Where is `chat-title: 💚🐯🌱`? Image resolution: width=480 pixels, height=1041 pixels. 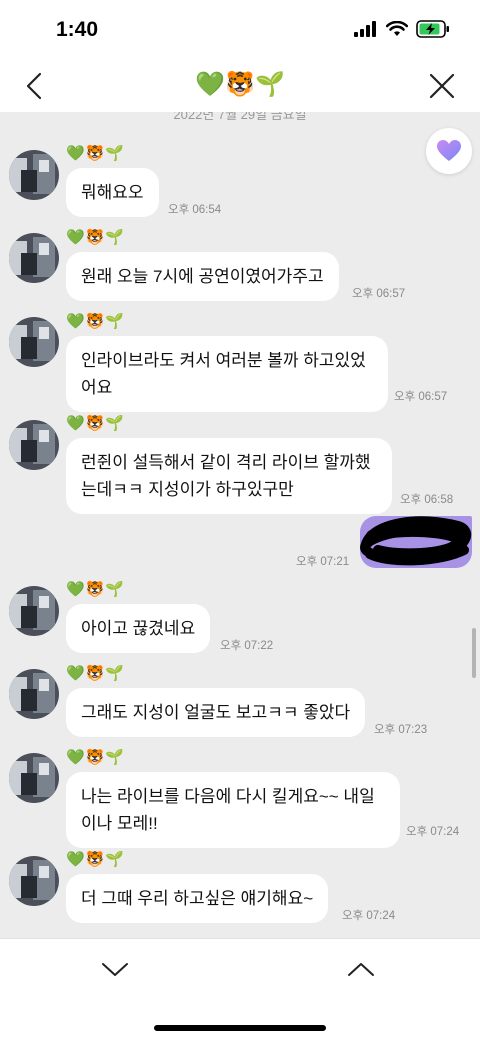
chat-title: 💚🐯🌱 is located at coordinates (240, 84).